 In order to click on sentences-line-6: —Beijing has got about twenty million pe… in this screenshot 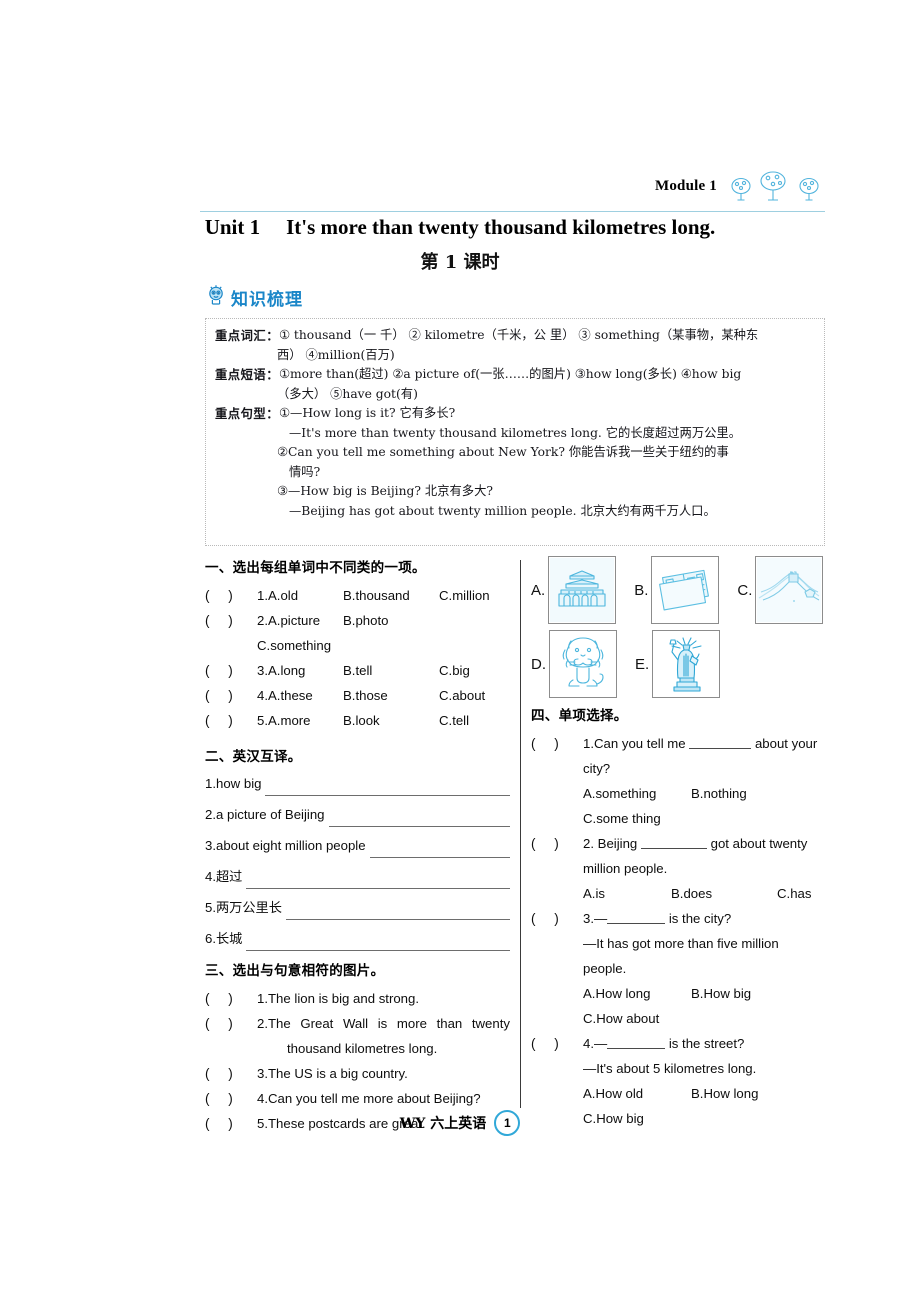, I will do `click(502, 510)`.